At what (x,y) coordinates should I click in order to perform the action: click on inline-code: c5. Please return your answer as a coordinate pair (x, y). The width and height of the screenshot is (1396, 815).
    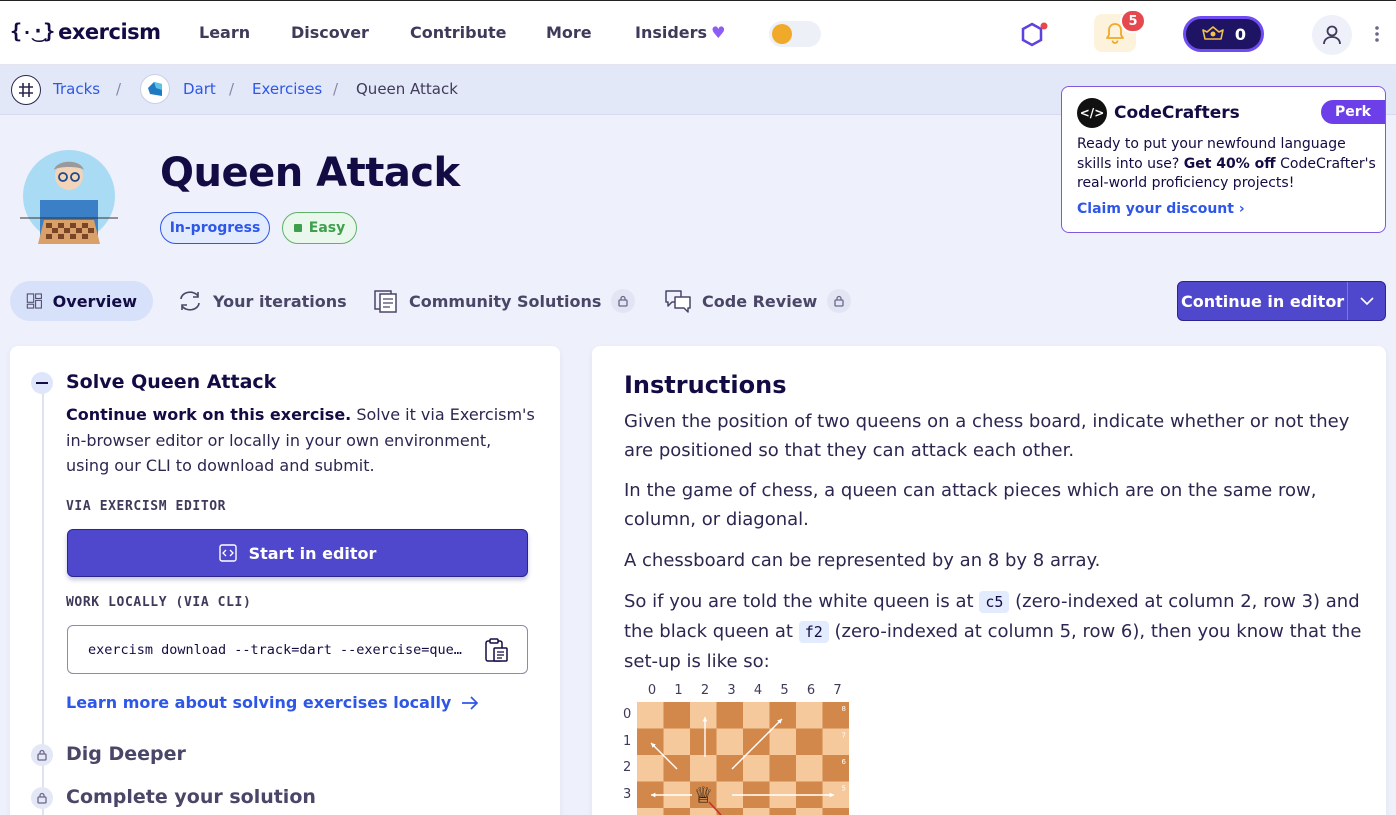
    Looking at the image, I should click on (994, 602).